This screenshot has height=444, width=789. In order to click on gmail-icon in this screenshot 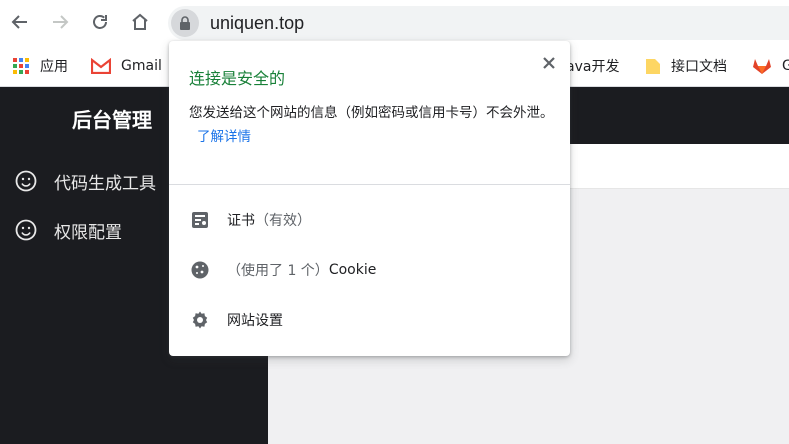, I will do `click(101, 66)`.